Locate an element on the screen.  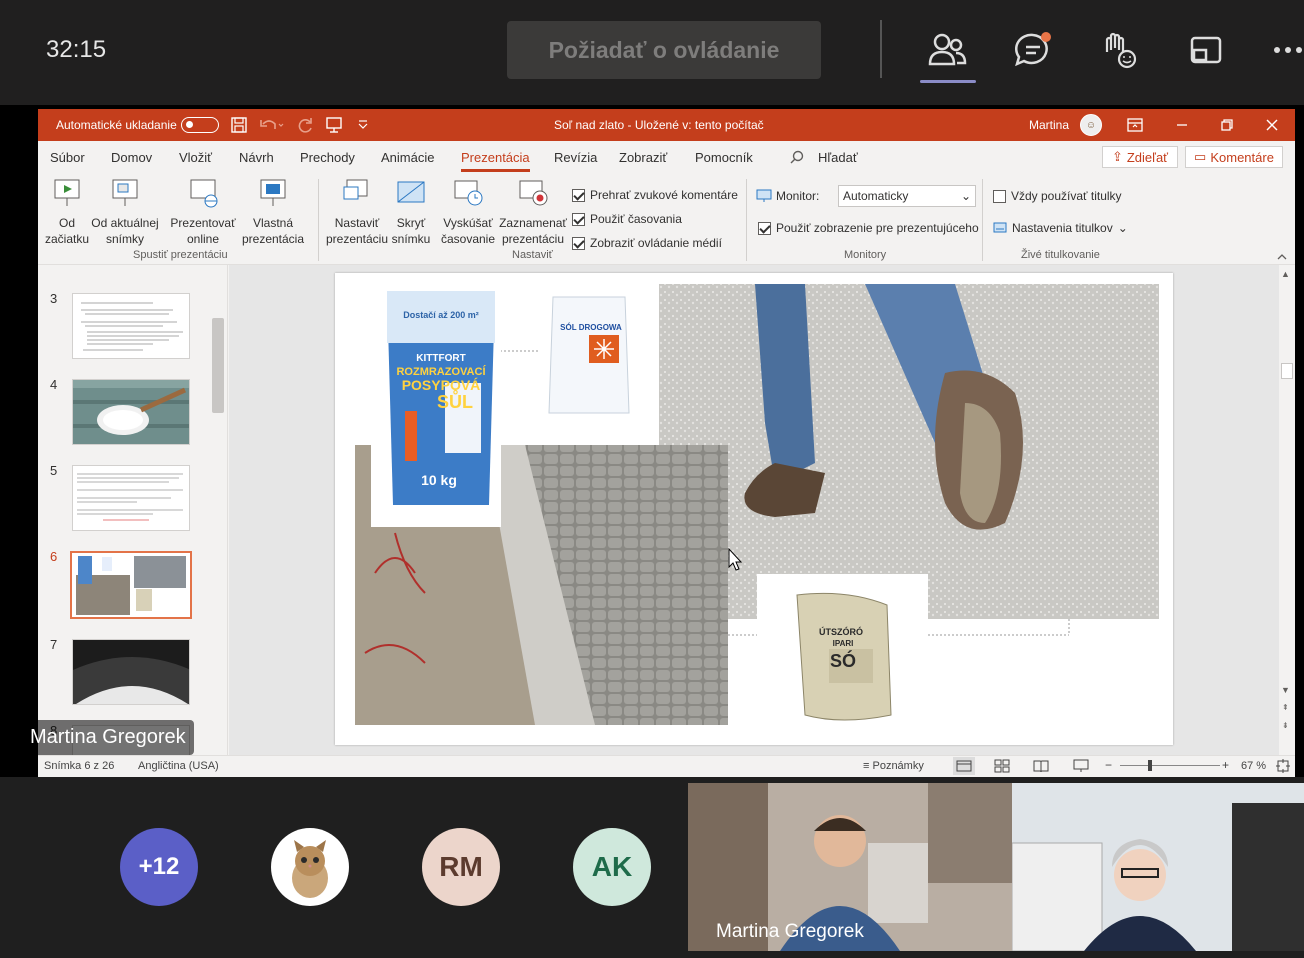
custom-show-label-2: prezentácia is located at coordinates (273, 239).